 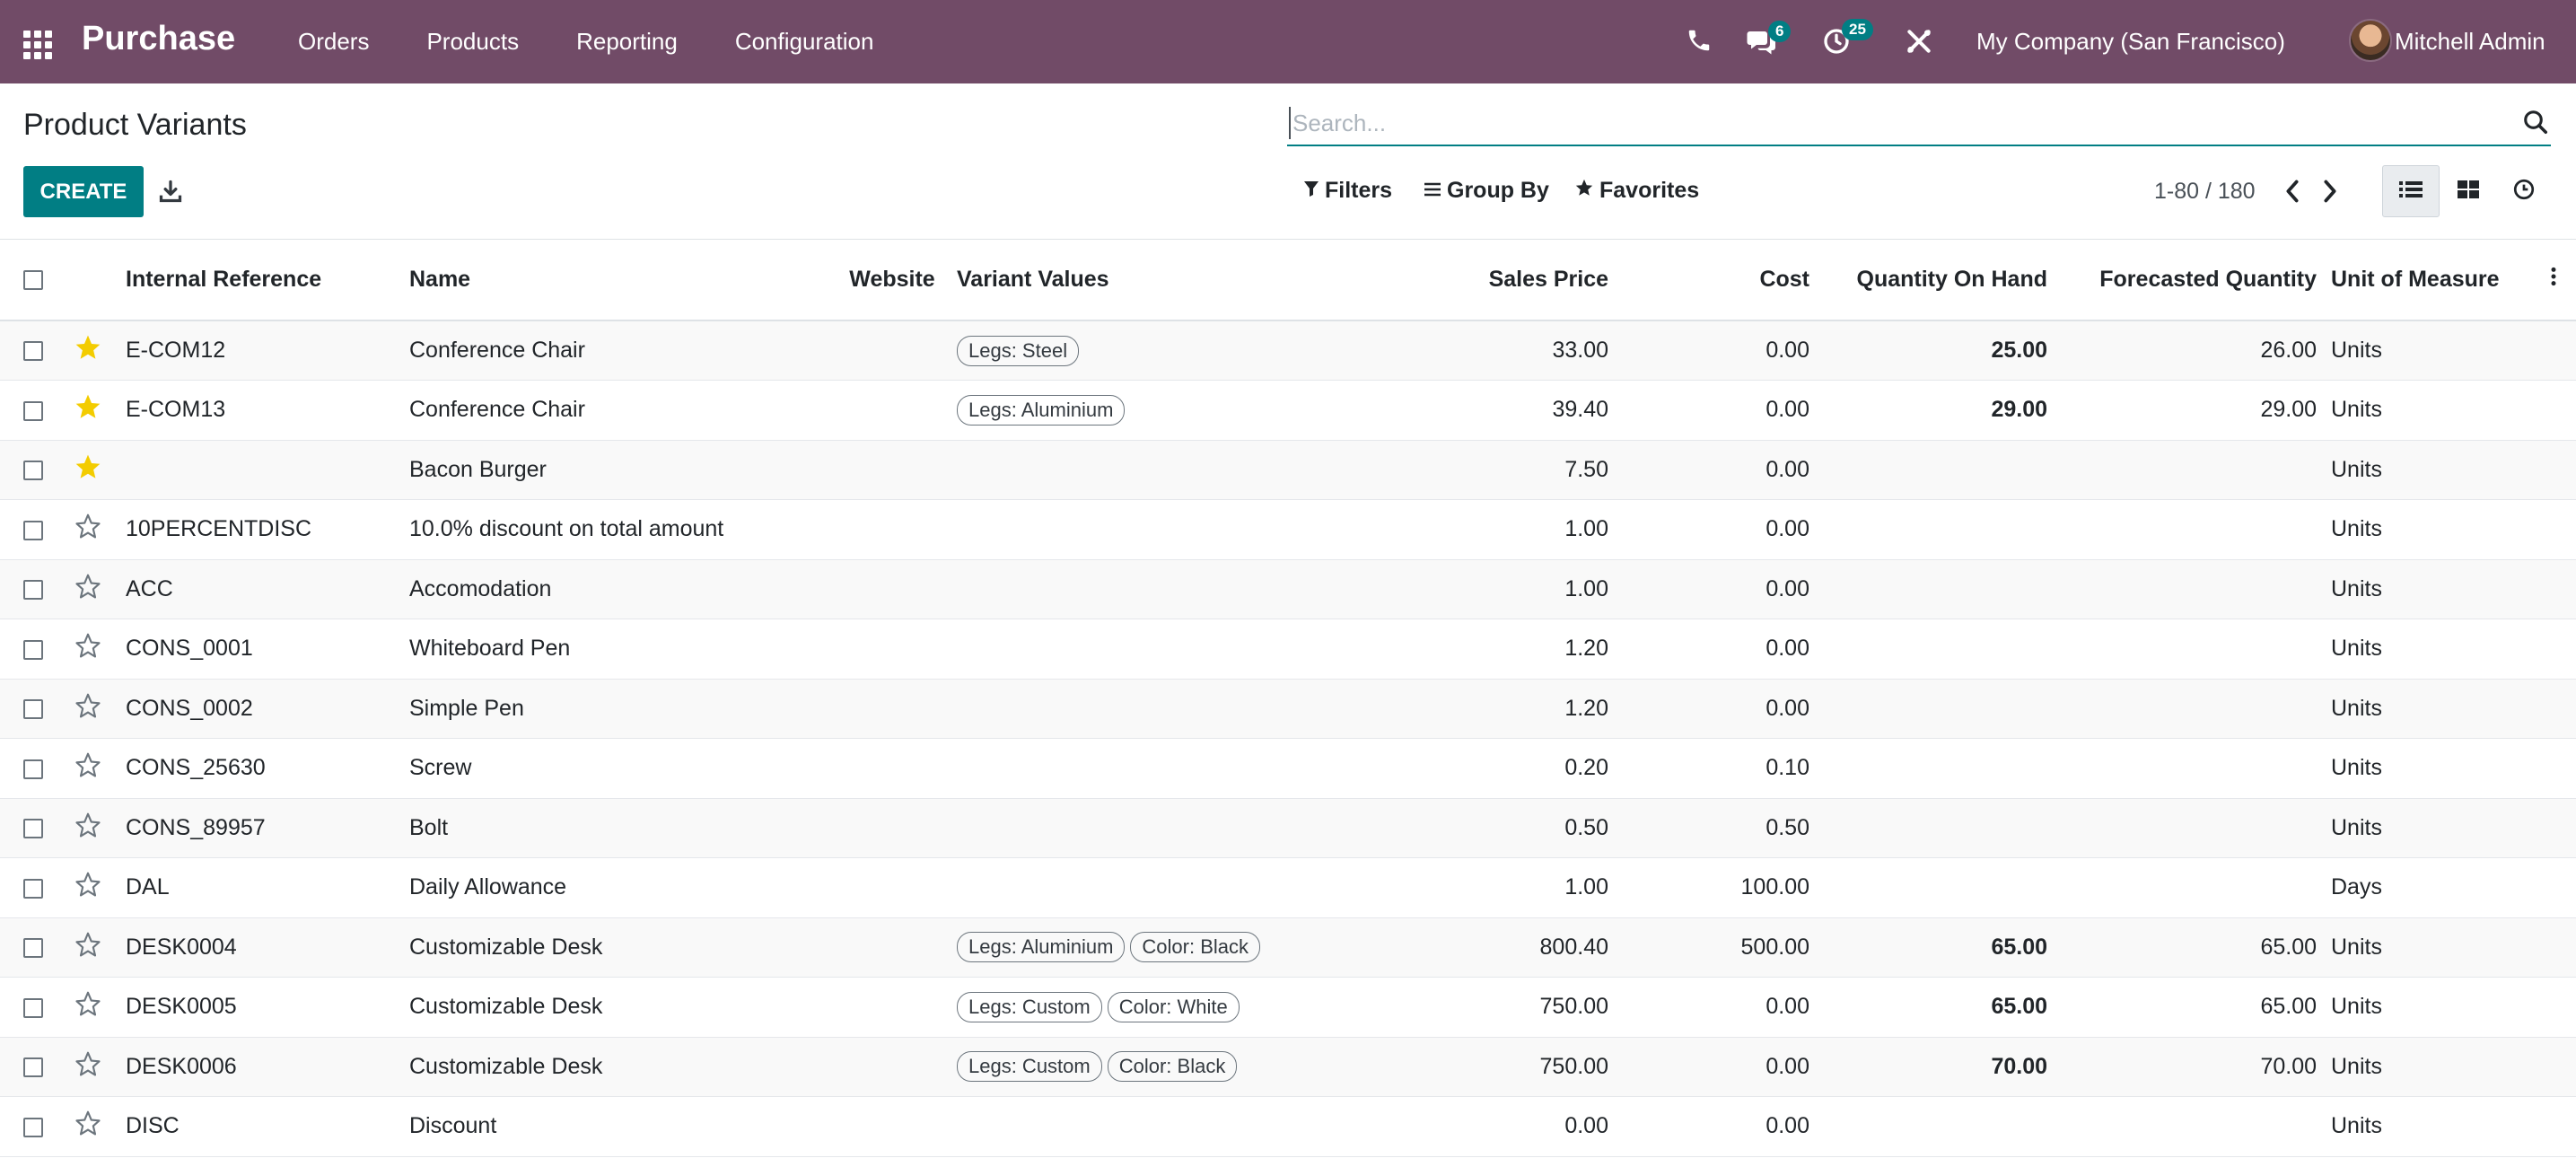 What do you see at coordinates (260, 280) in the screenshot?
I see `col-internal-reference: Internal Reference` at bounding box center [260, 280].